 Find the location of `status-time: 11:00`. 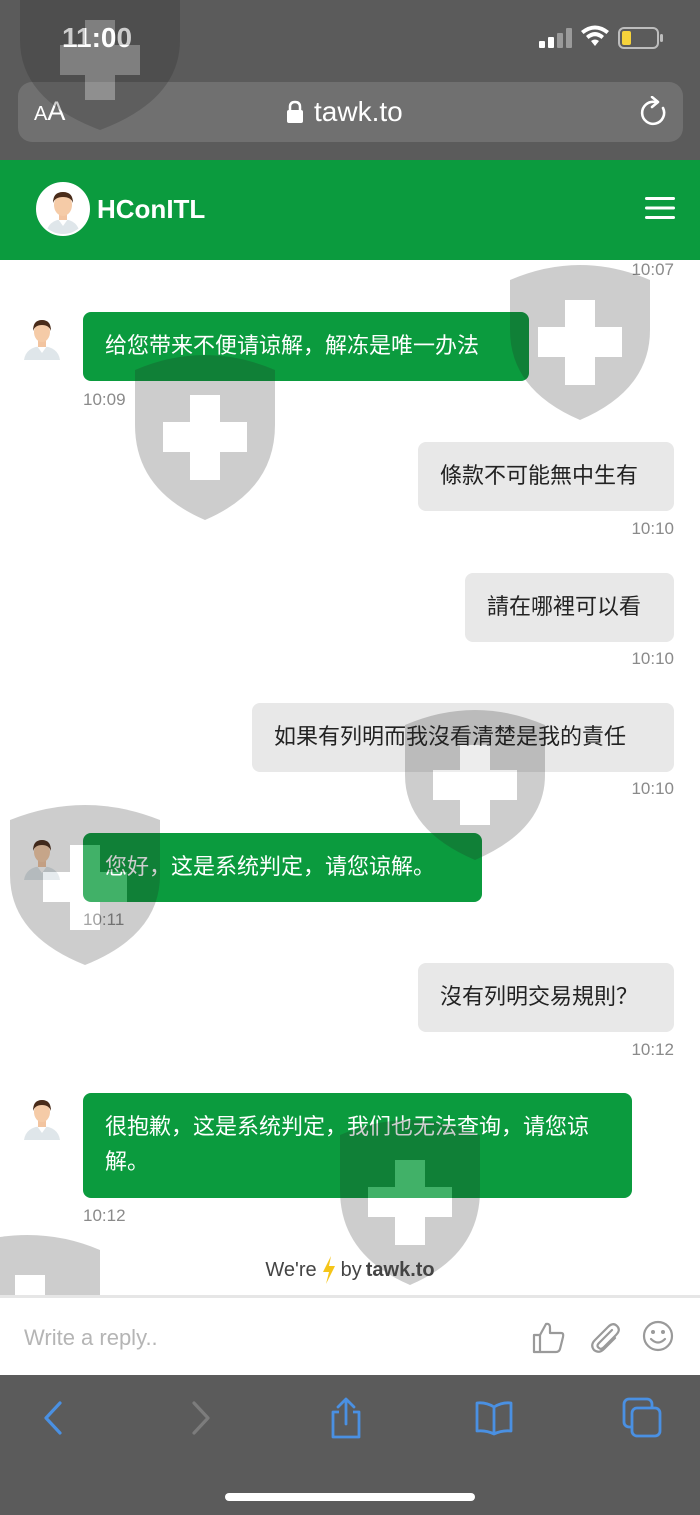

status-time: 11:00 is located at coordinates (97, 37).